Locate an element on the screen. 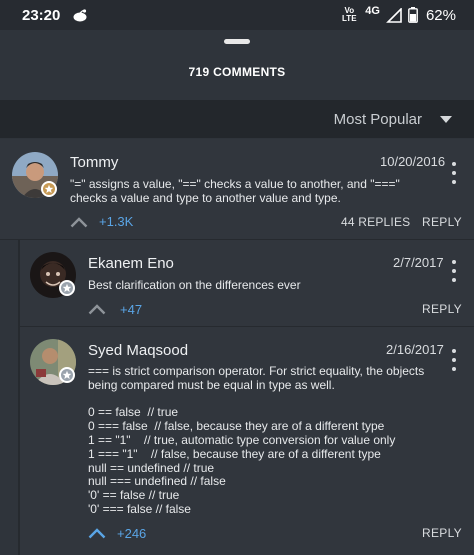 This screenshot has width=474, height=555. comment-date: 2/7/2017 is located at coordinates (418, 262).